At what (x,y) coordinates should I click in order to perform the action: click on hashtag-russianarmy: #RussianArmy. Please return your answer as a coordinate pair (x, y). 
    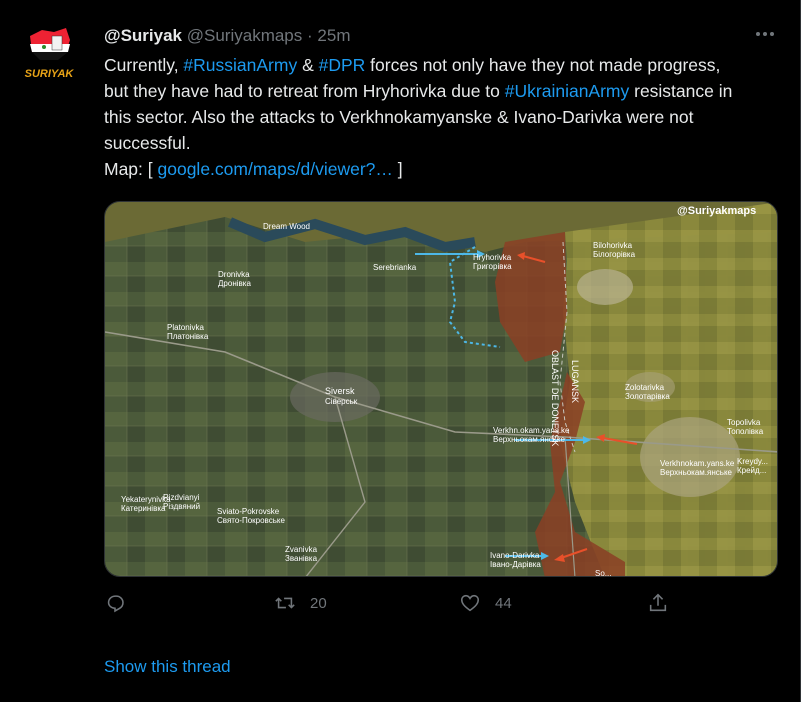
    Looking at the image, I should click on (240, 65).